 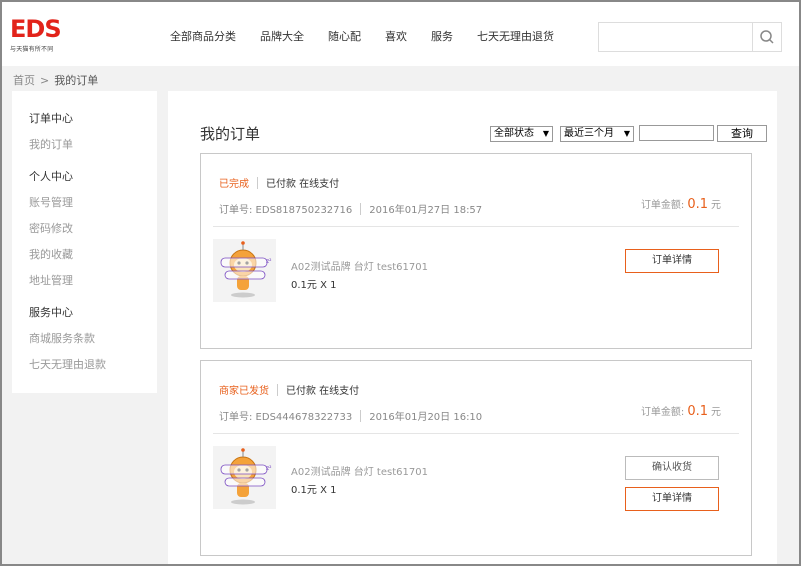 What do you see at coordinates (514, 133) in the screenshot?
I see `status-select-value: 全部状态` at bounding box center [514, 133].